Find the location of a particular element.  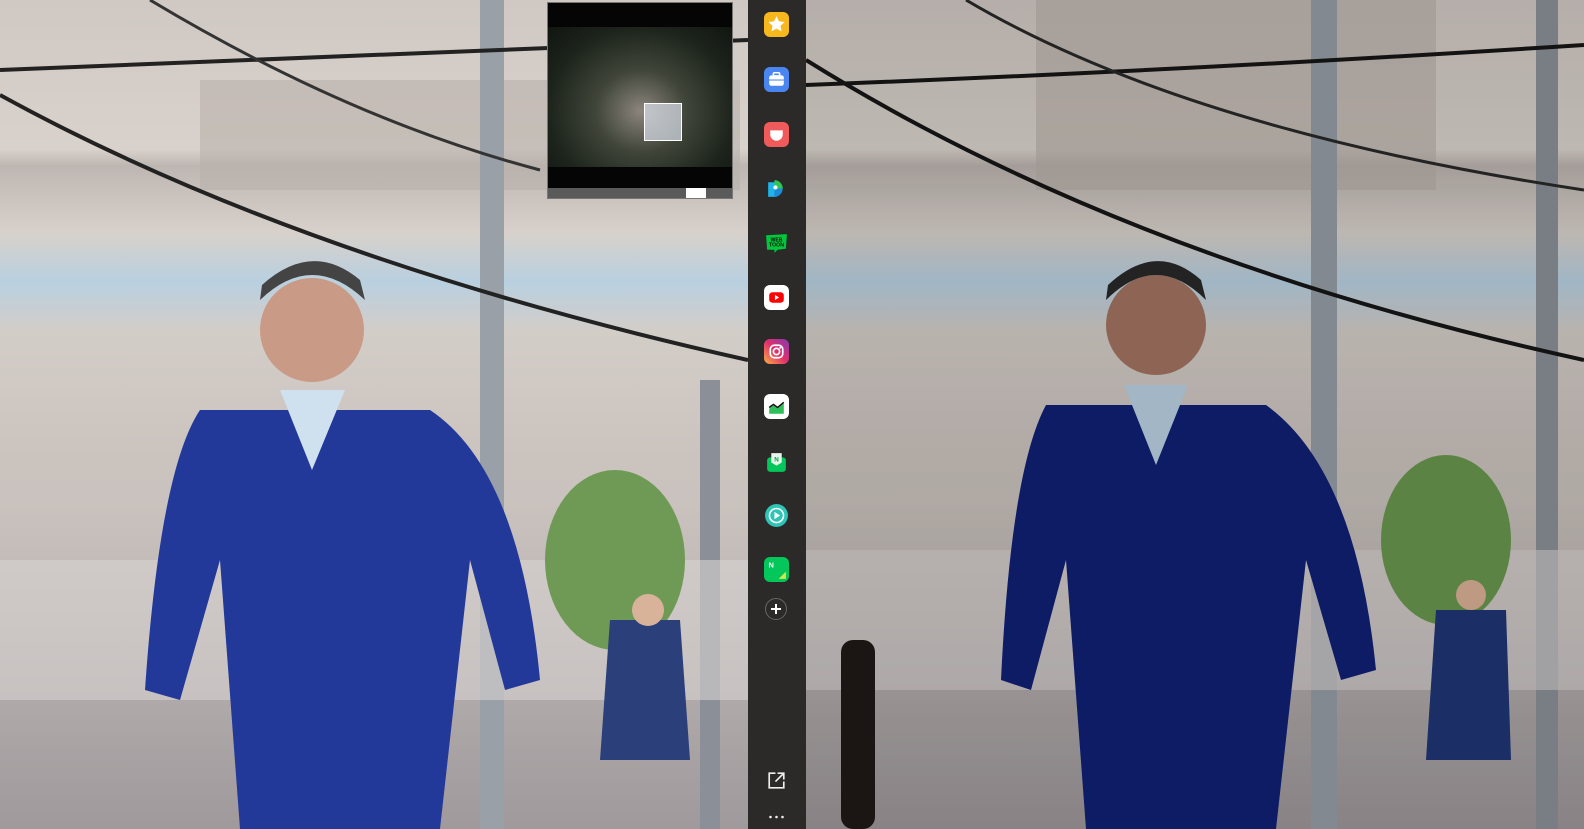

minimap-thumbnail is located at coordinates (640, 97).